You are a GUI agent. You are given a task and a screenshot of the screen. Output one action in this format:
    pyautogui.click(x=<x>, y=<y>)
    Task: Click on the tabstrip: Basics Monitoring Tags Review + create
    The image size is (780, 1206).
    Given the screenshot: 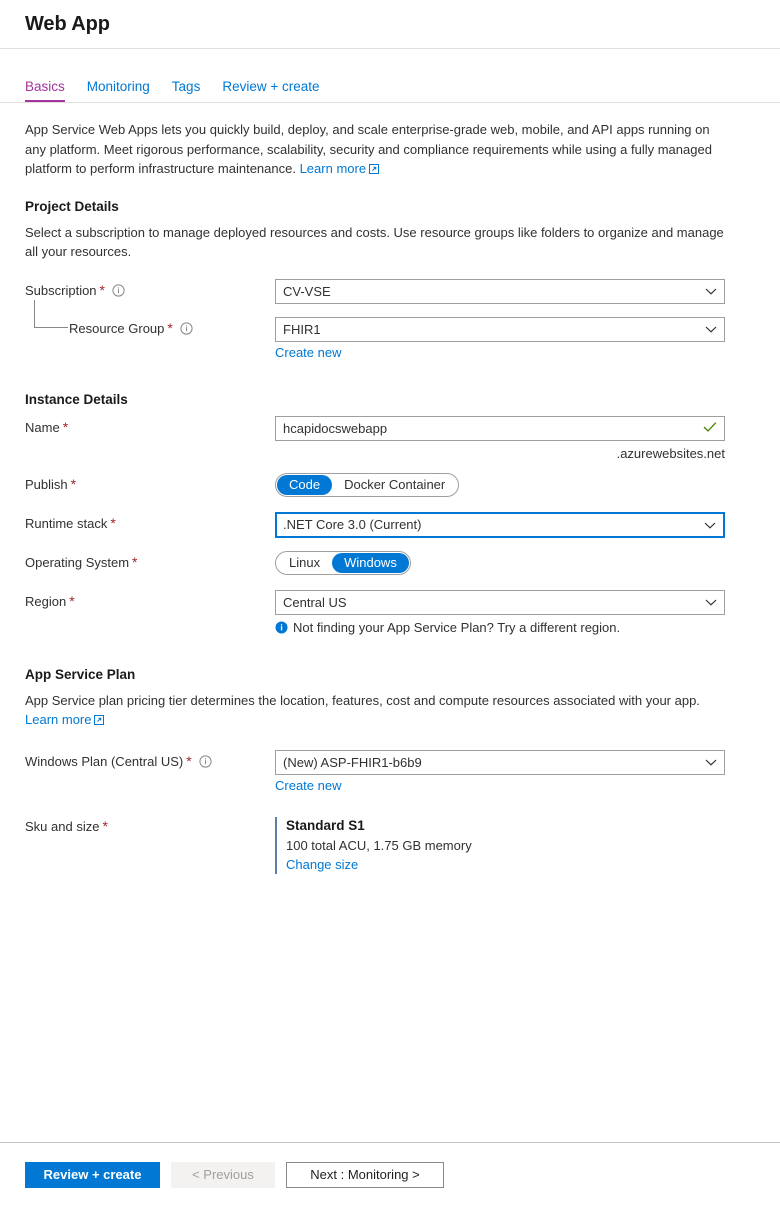 What is the action you would take?
    pyautogui.click(x=390, y=76)
    